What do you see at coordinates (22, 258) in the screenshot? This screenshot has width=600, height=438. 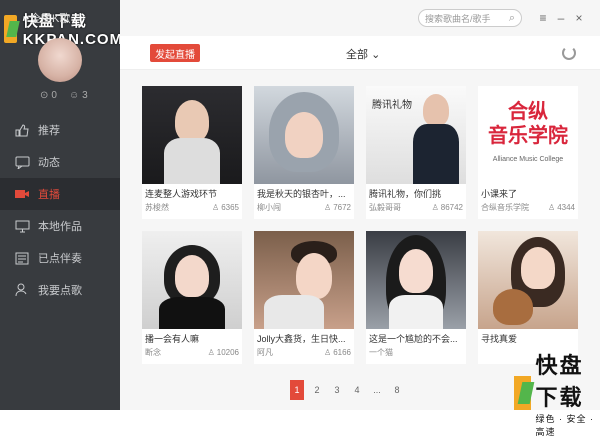 I see `list-icon` at bounding box center [22, 258].